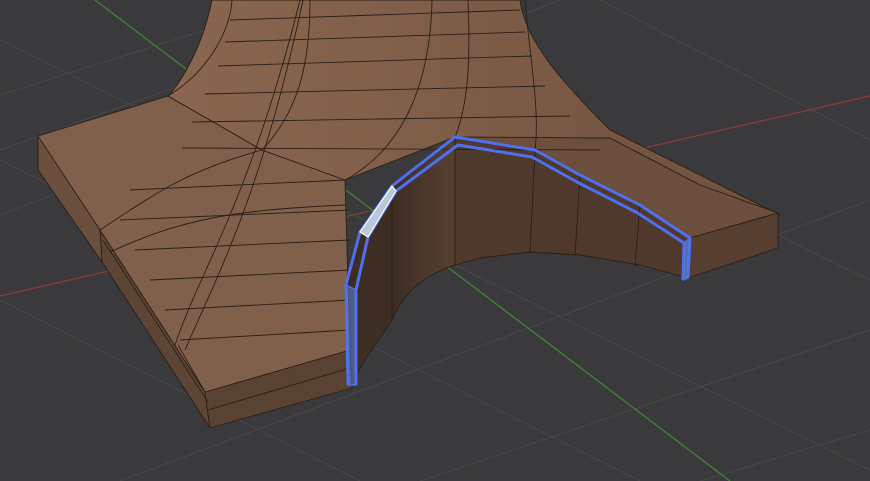 Image resolution: width=870 pixels, height=481 pixels. I want to click on arch-cut-face, so click(423, 228).